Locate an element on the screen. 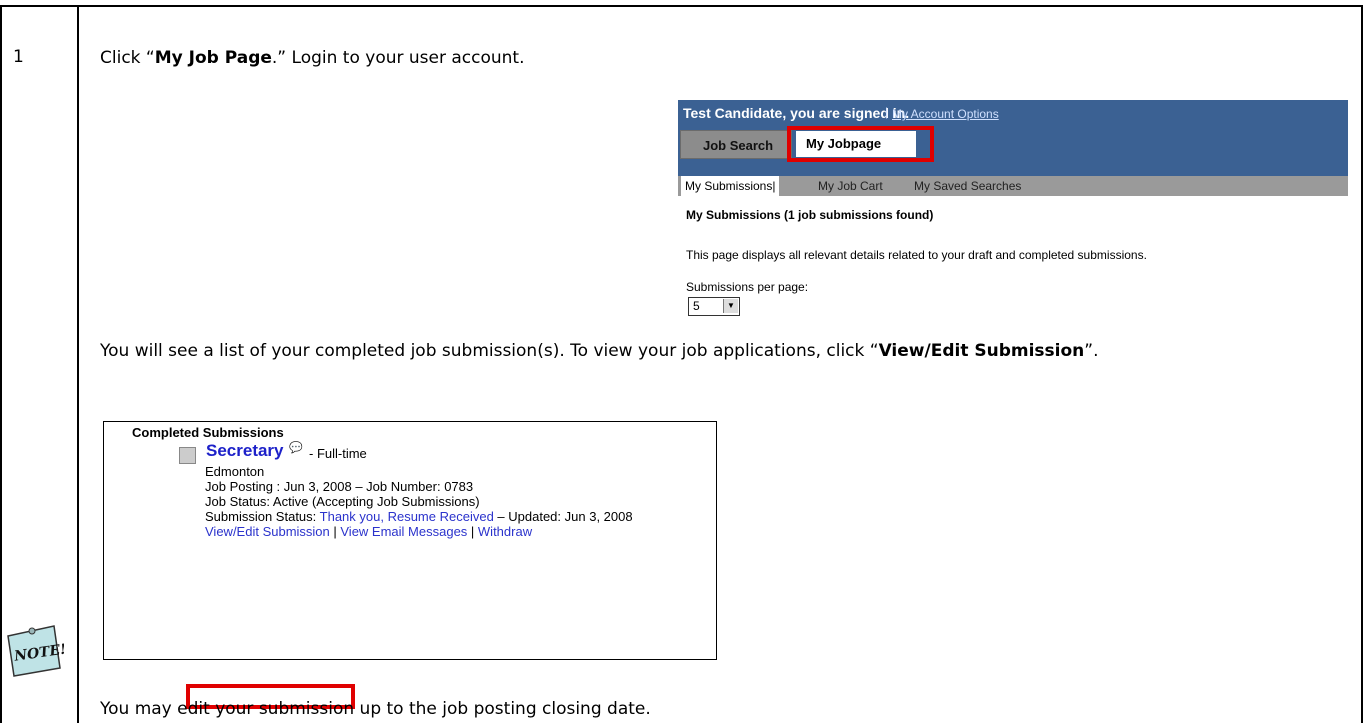 The image size is (1366, 723). withdraw-link: Withdraw is located at coordinates (505, 531).